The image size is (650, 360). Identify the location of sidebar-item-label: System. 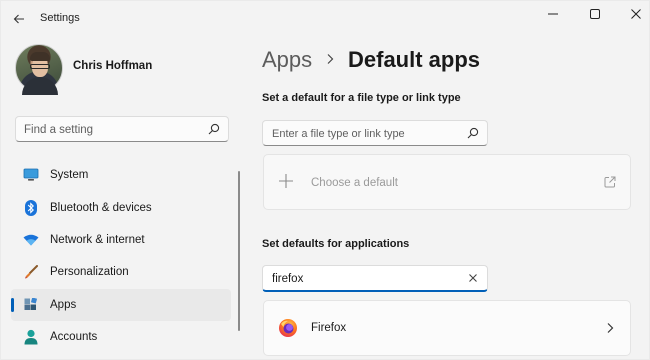
(69, 175).